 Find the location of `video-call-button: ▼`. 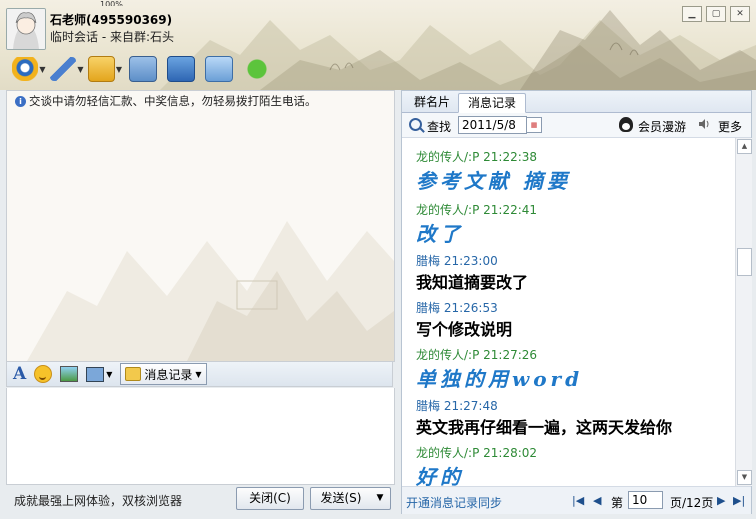

video-call-button: ▼ is located at coordinates (29, 69).